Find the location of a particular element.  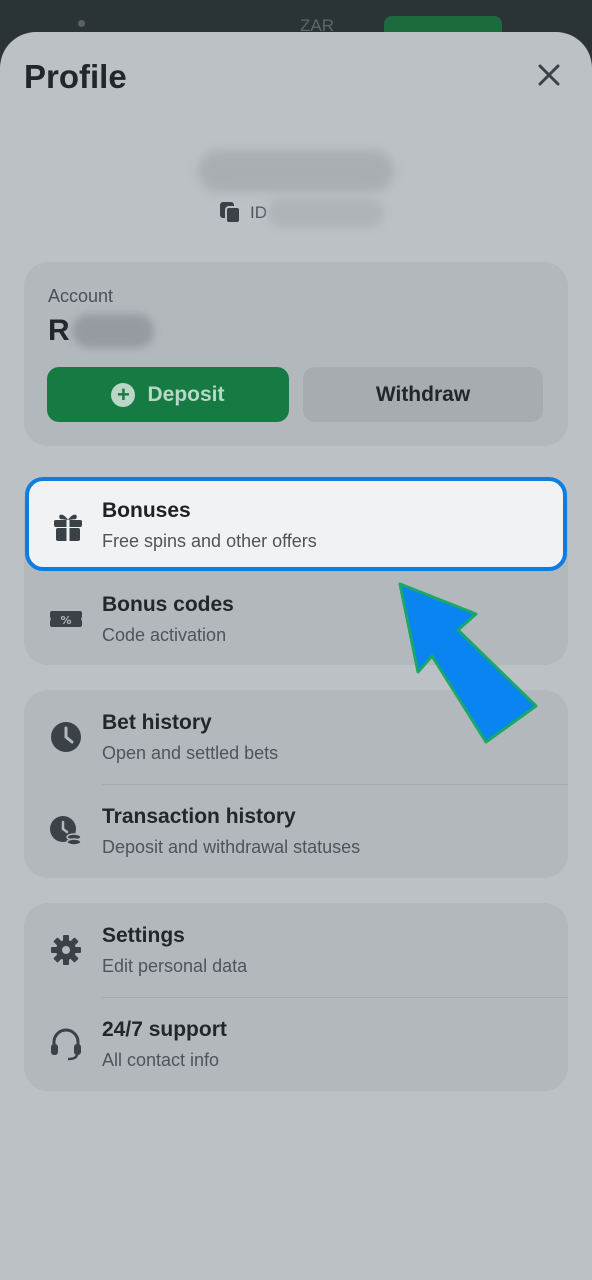

bonus-codes-title: Bonus codes is located at coordinates (168, 604).